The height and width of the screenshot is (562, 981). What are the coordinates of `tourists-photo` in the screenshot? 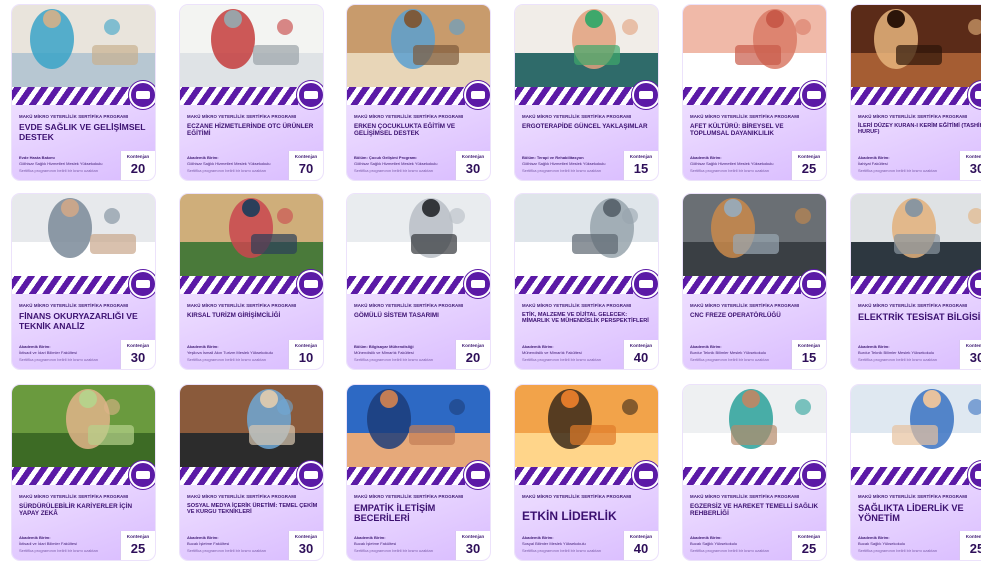 It's located at (251, 235).